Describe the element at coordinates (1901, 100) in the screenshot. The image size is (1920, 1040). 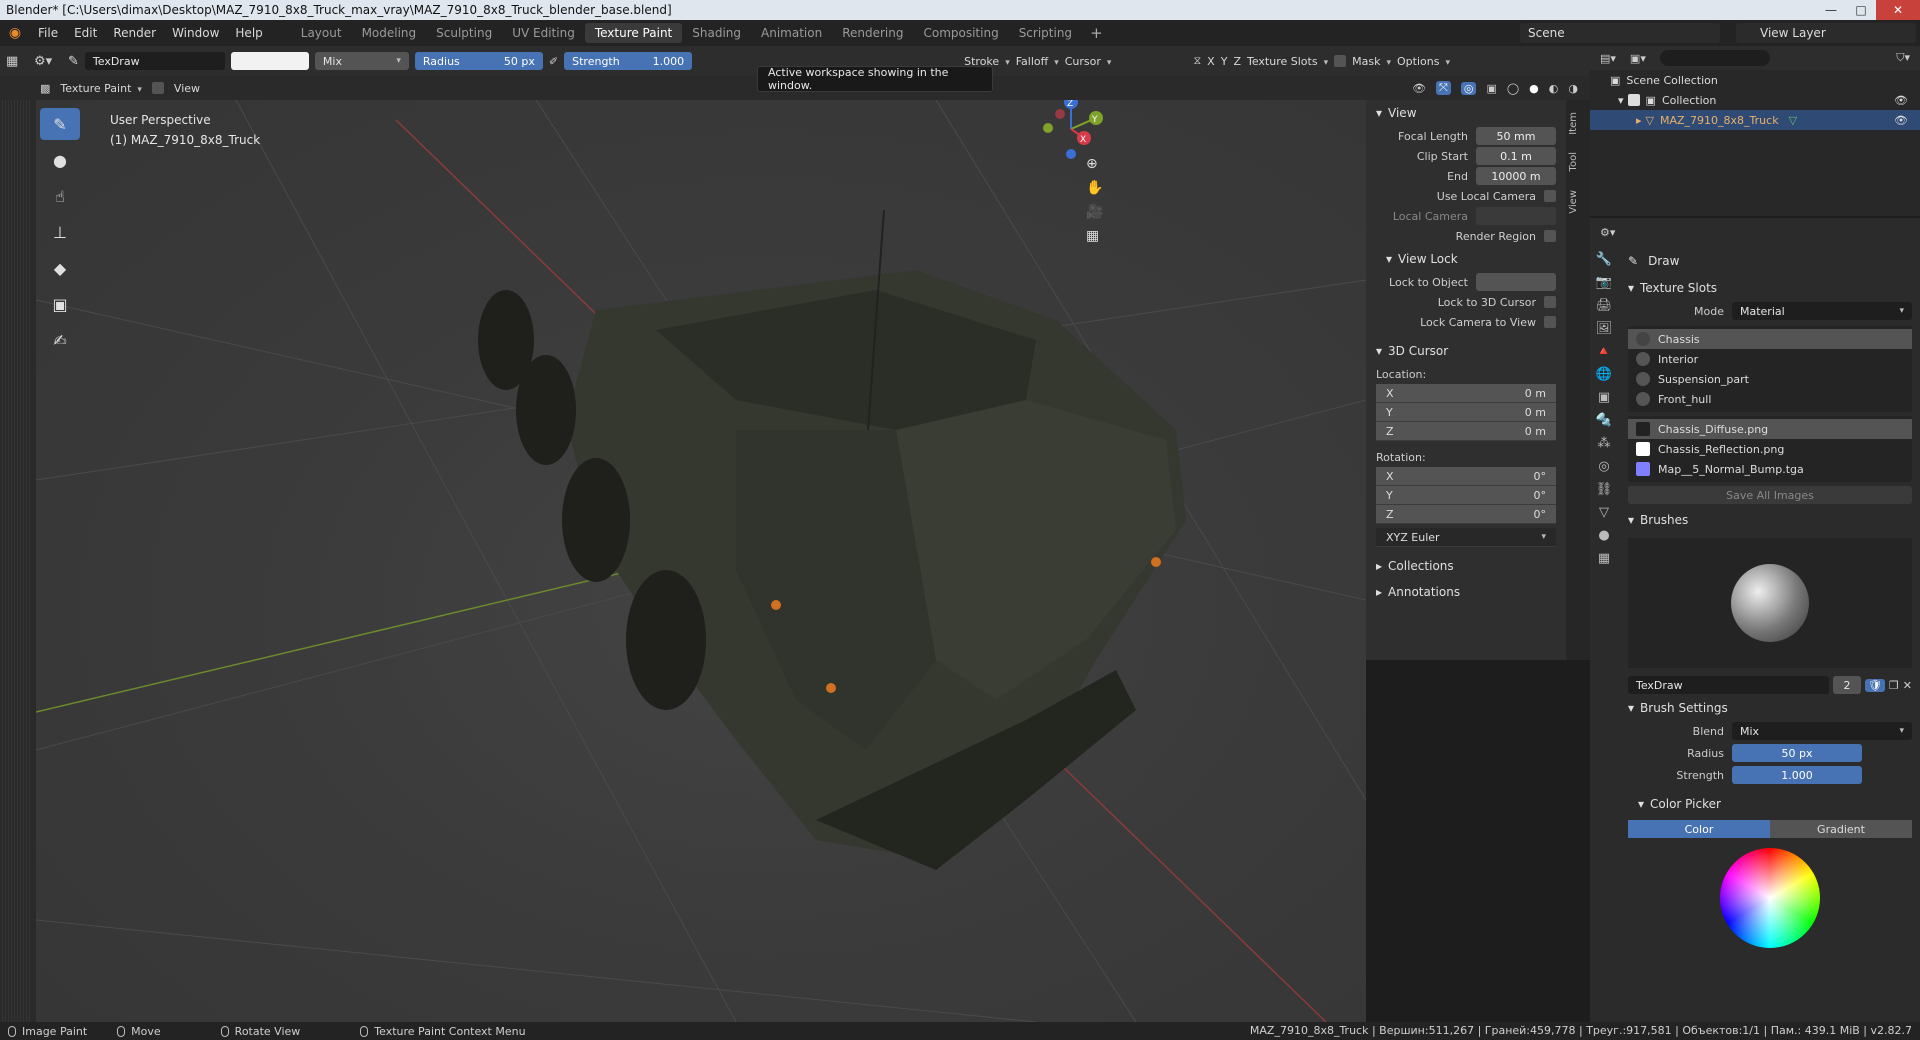
I see `collection-eye-icon: 👁` at that location.